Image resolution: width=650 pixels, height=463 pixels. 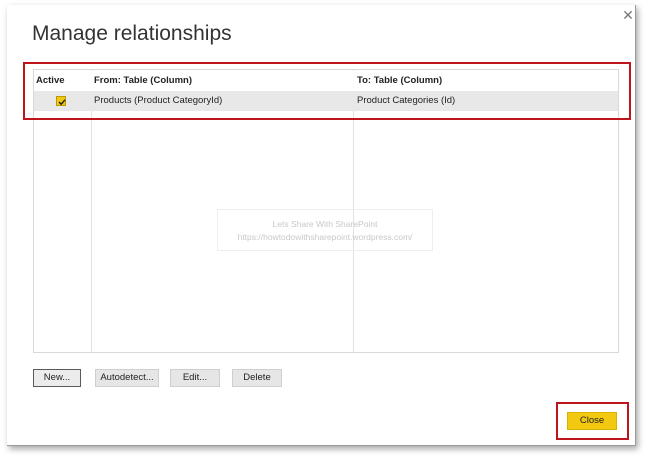 What do you see at coordinates (132, 33) in the screenshot?
I see `dialog-title: Manage relationships` at bounding box center [132, 33].